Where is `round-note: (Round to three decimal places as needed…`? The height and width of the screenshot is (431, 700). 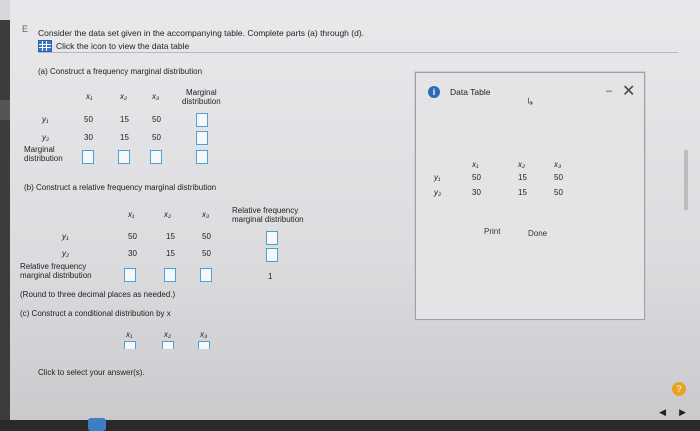
round-note: (Round to three decimal places as needed… is located at coordinates (98, 294).